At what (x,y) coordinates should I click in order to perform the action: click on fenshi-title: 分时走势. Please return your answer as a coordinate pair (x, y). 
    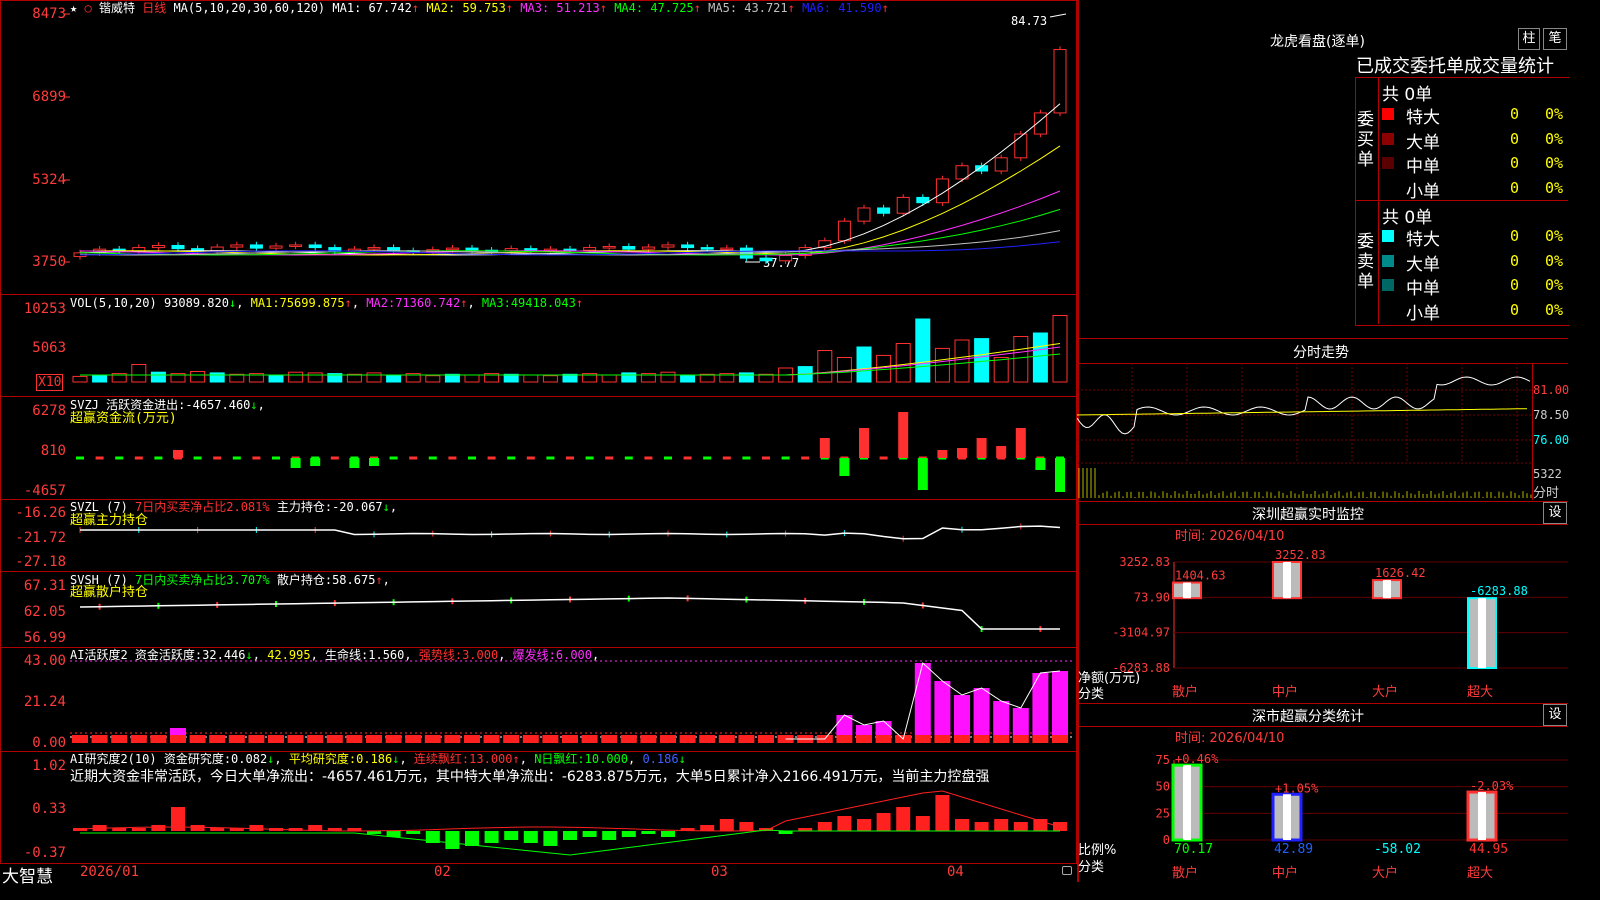
    Looking at the image, I should click on (1321, 353).